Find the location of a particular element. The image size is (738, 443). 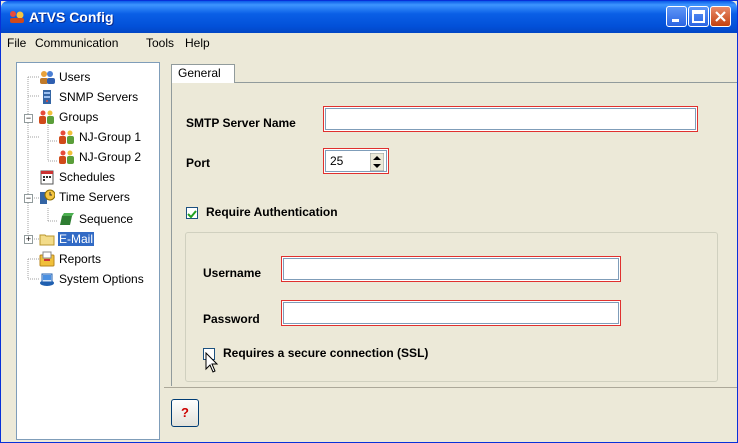

groups-icon is located at coordinates (46, 117).